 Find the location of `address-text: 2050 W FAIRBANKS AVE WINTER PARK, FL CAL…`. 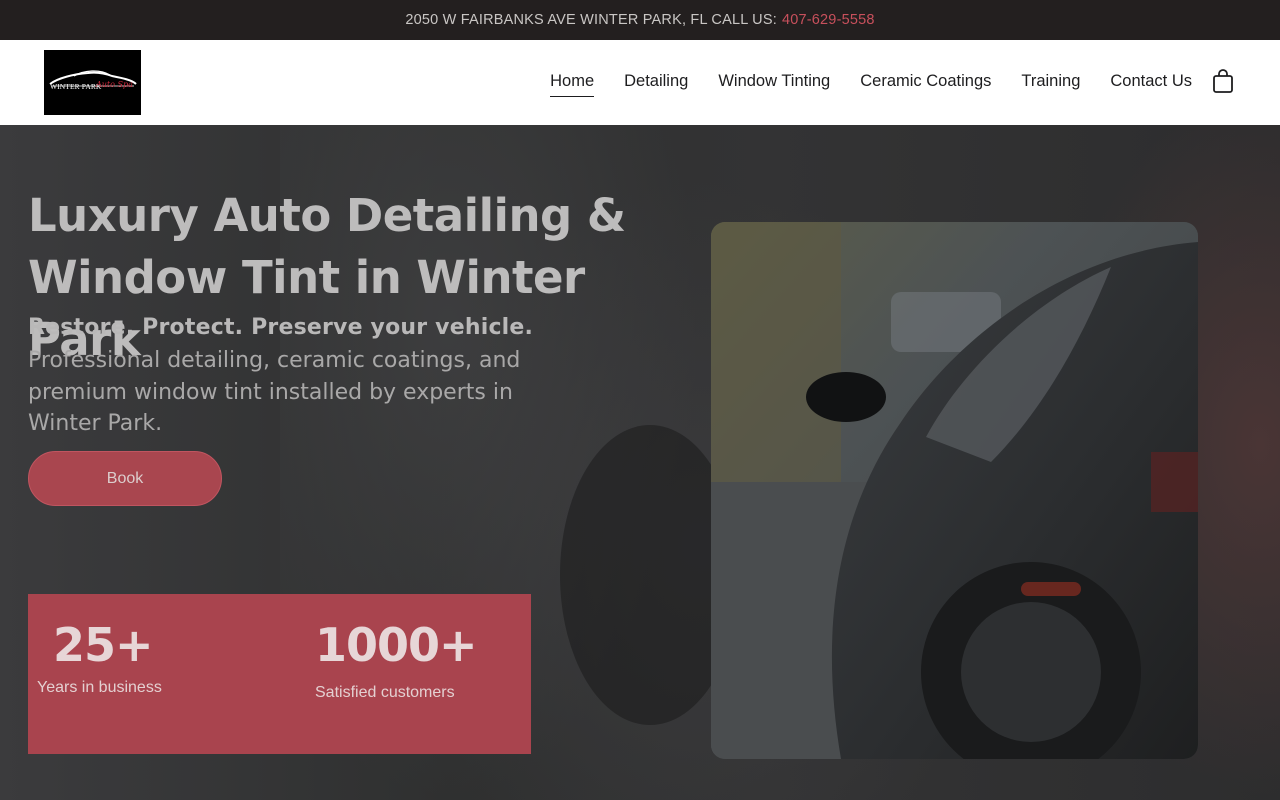

address-text: 2050 W FAIRBANKS AVE WINTER PARK, FL CAL… is located at coordinates (591, 20).